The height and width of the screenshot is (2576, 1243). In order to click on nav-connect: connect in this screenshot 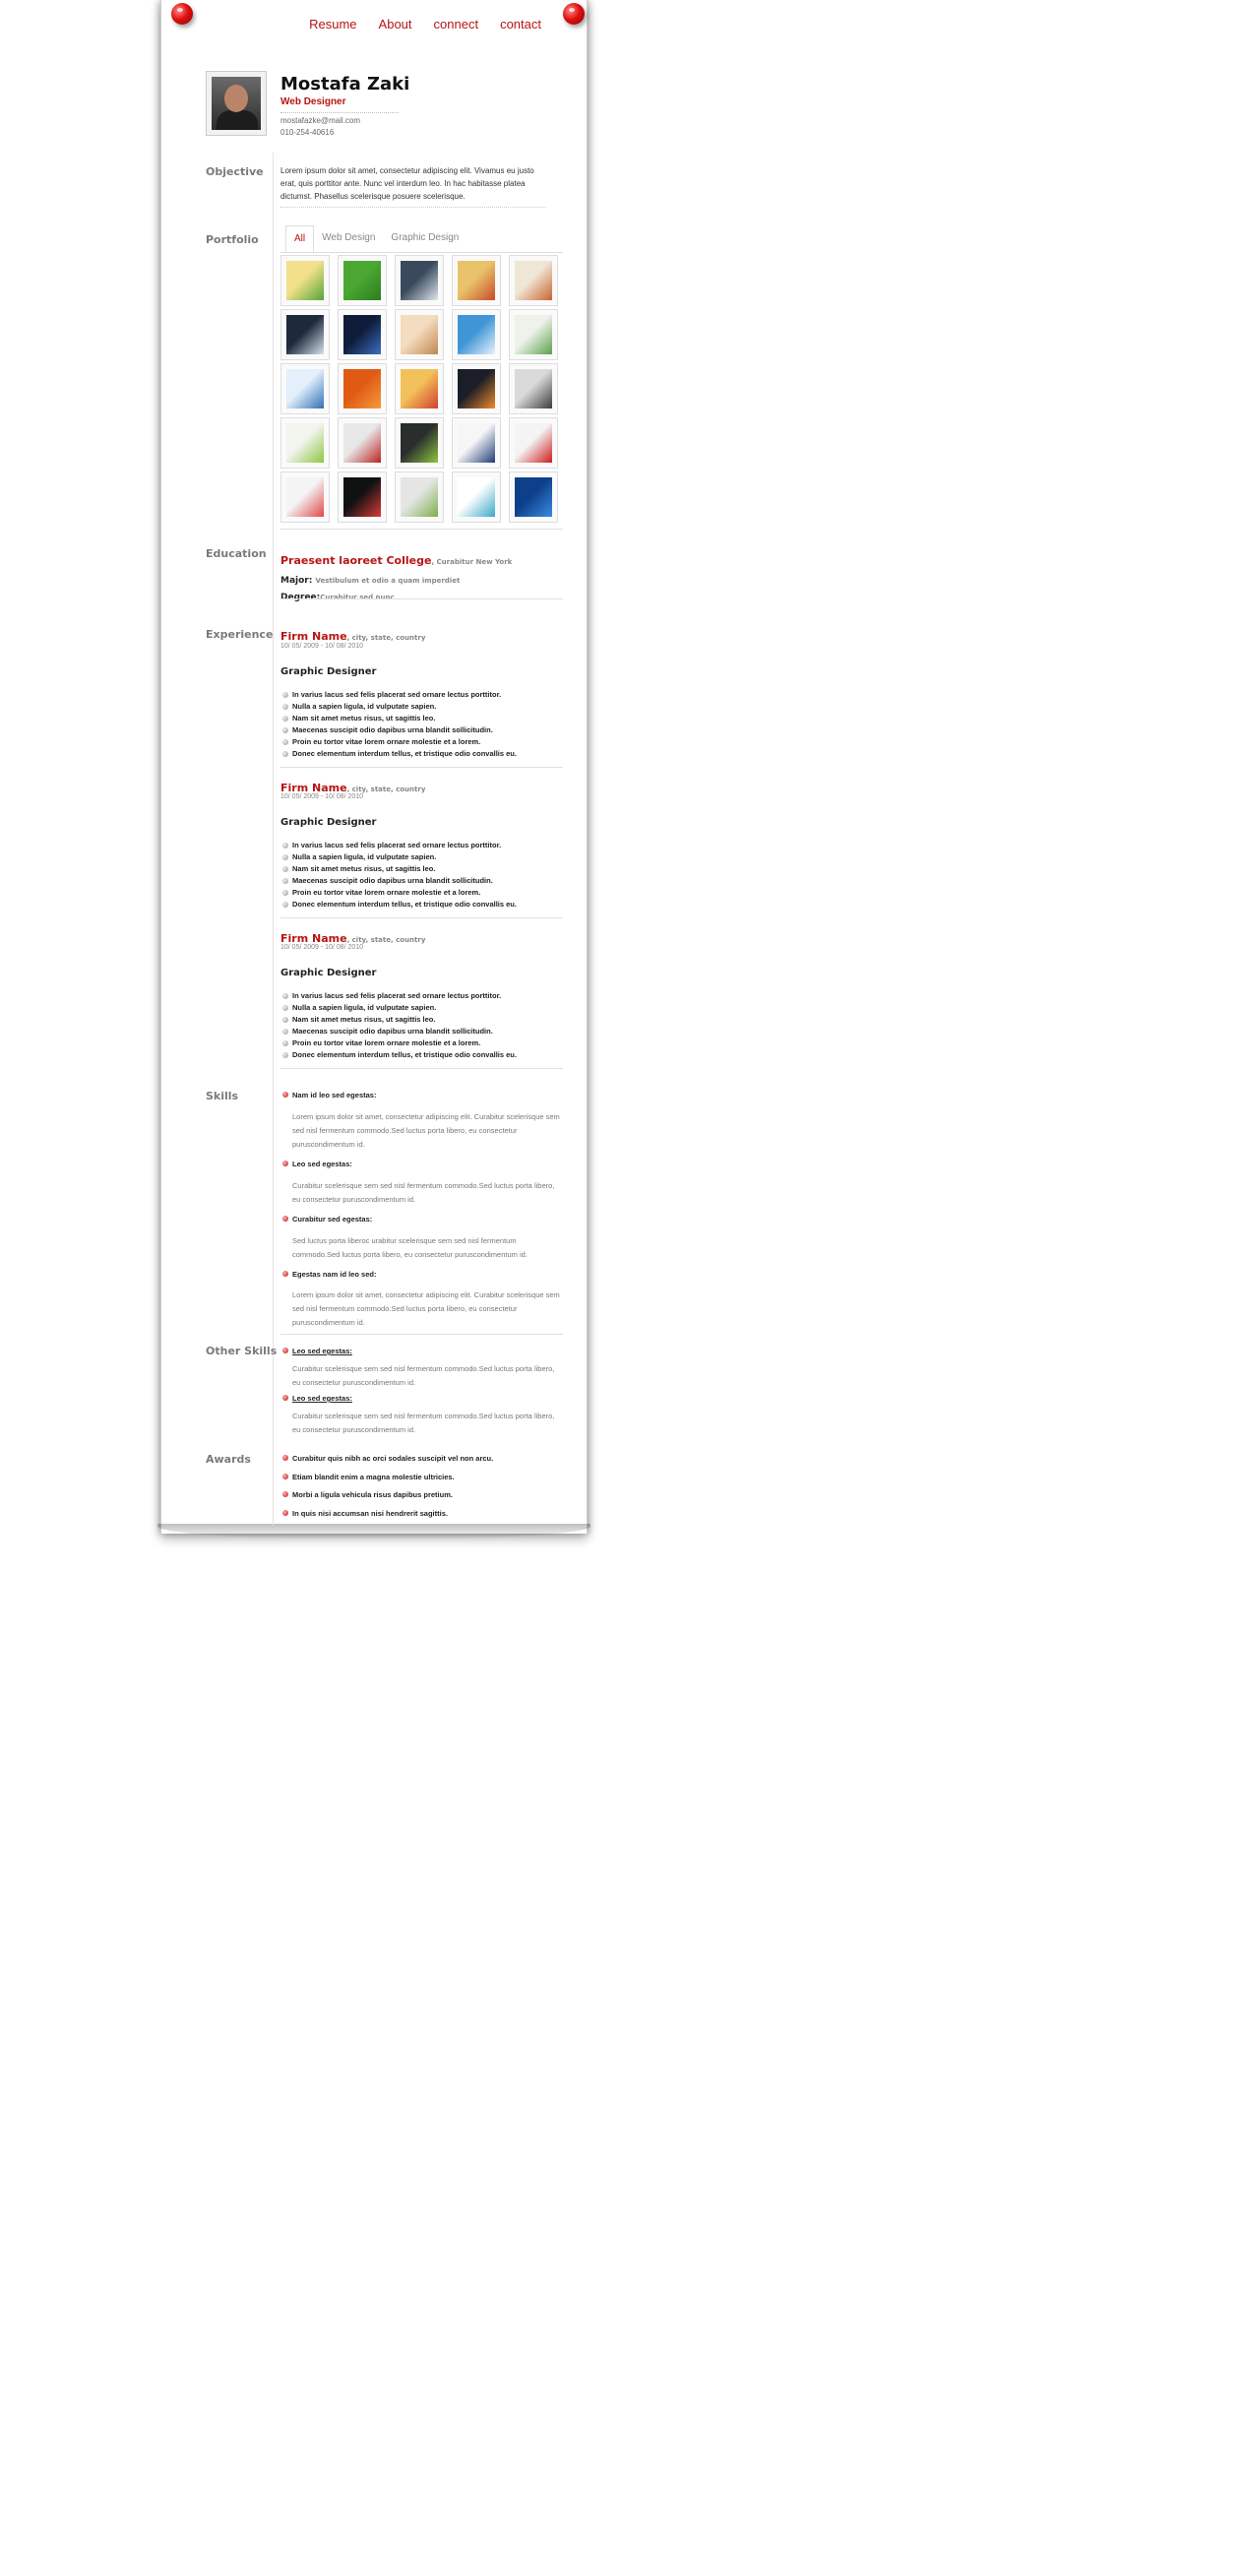, I will do `click(456, 24)`.